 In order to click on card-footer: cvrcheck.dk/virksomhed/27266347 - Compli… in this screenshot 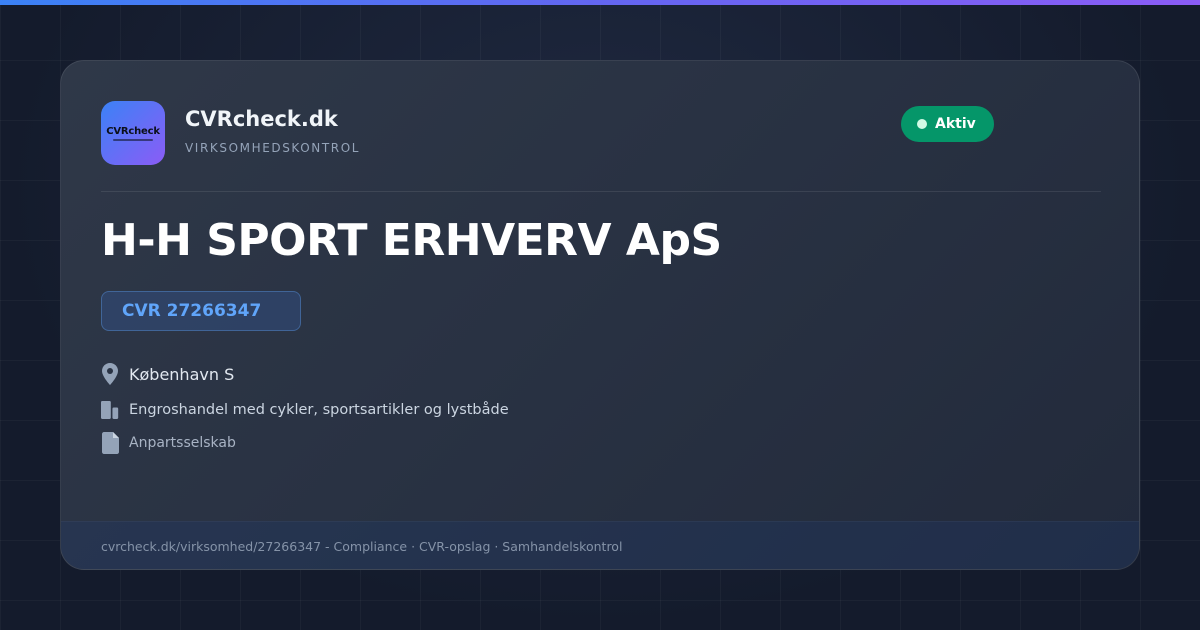, I will do `click(600, 545)`.